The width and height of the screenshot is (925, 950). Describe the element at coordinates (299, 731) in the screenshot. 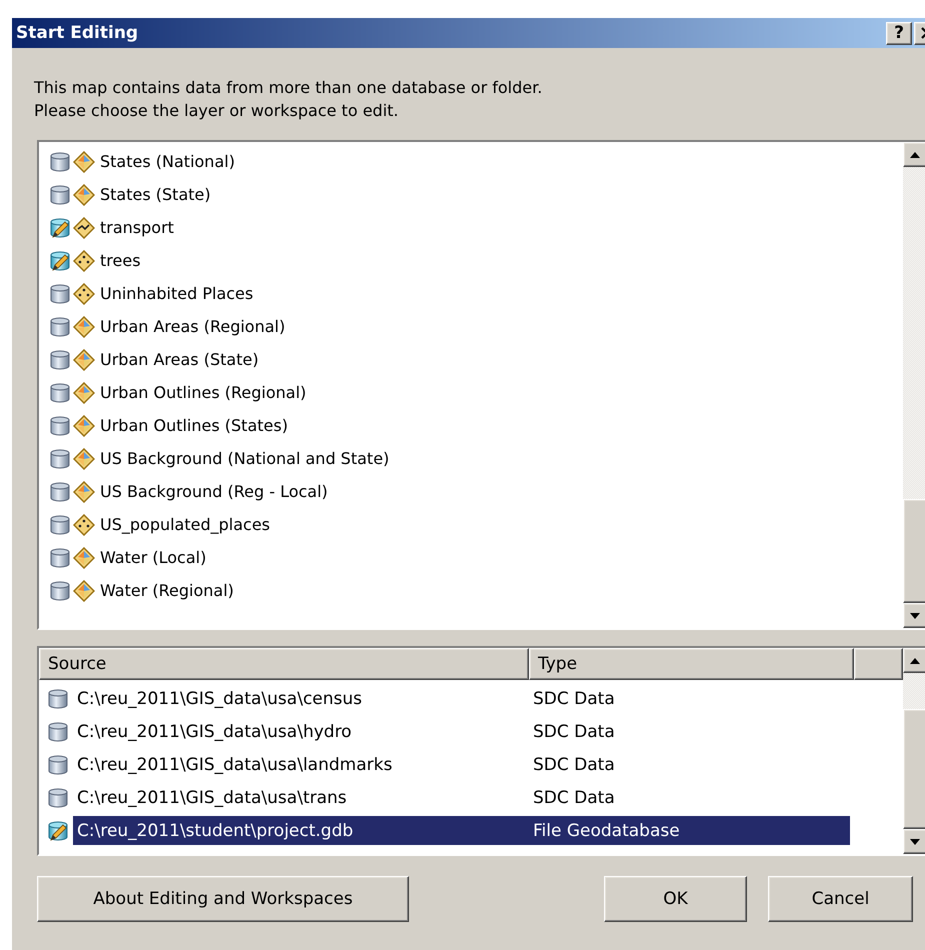

I see `source-cell: C:\reu_2011\GIS_data\usa\hydro` at that location.